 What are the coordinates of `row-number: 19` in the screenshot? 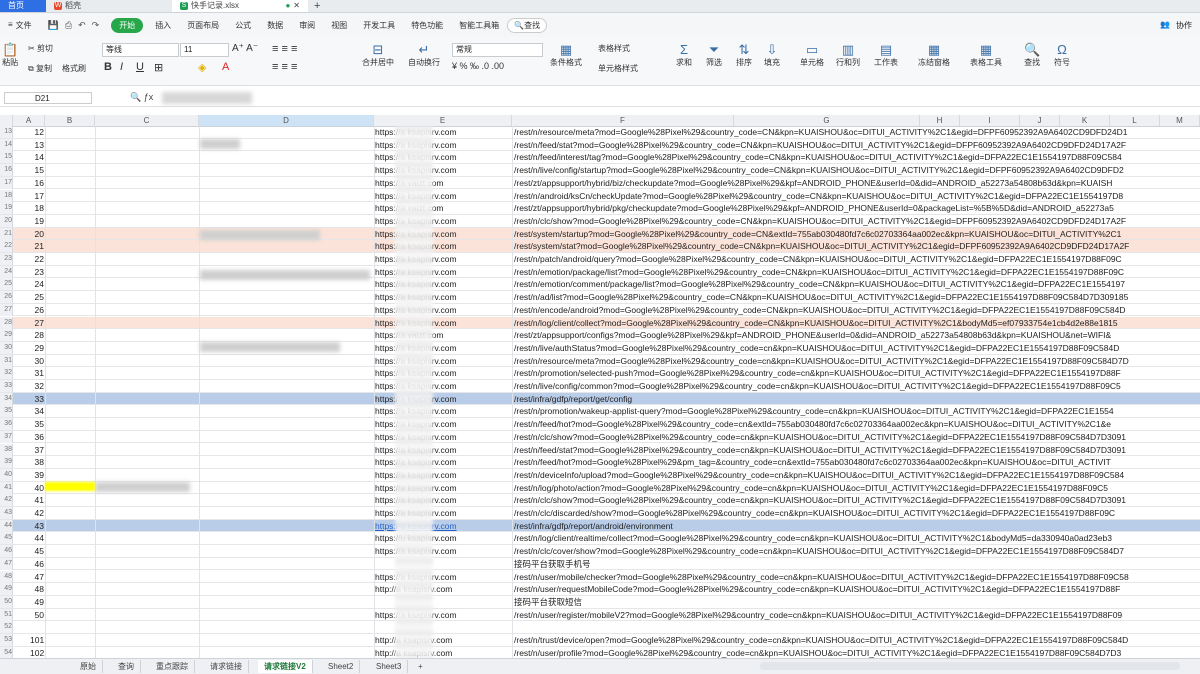 It's located at (6, 208).